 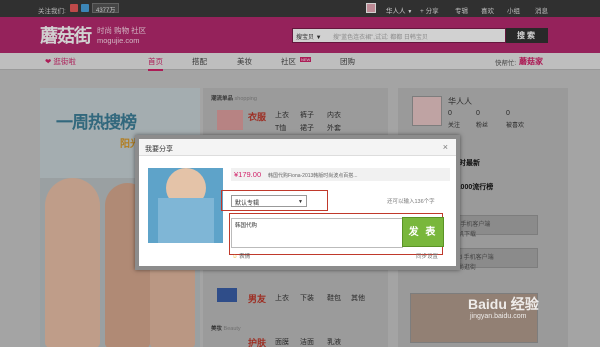 I want to click on product-image, so click(x=185, y=205).